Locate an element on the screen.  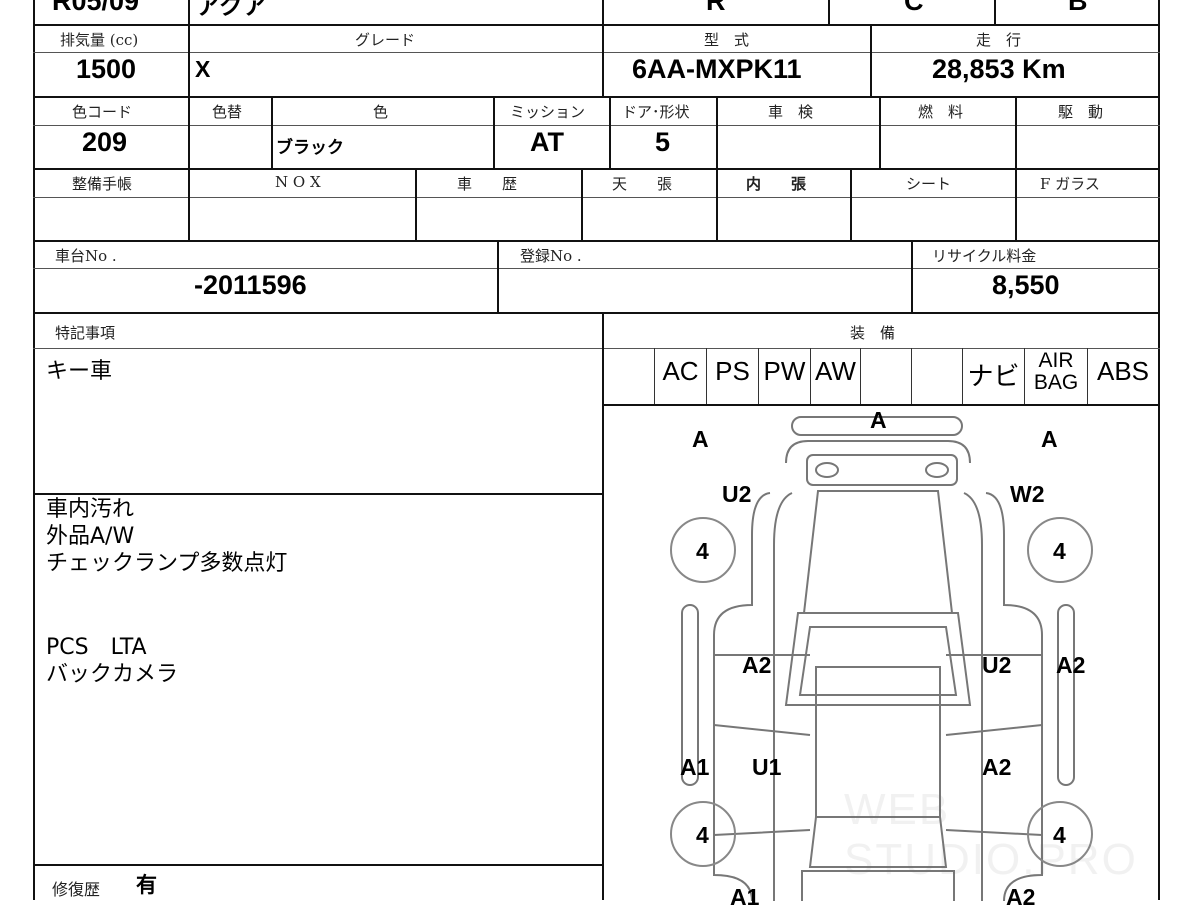
remark-line: 外品A/W is located at coordinates (90, 536).